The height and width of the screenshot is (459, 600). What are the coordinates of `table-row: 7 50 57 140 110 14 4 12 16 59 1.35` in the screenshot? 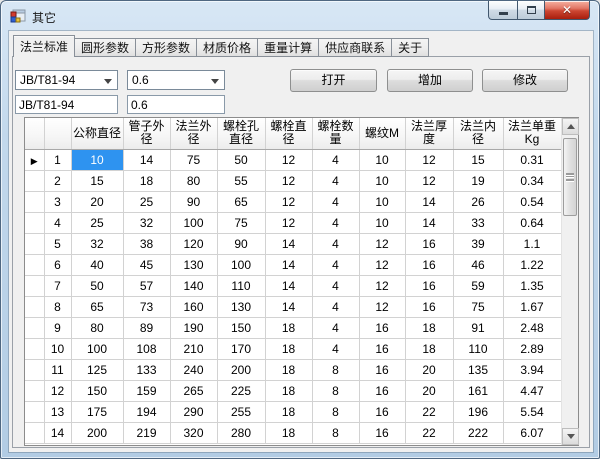 It's located at (293, 286).